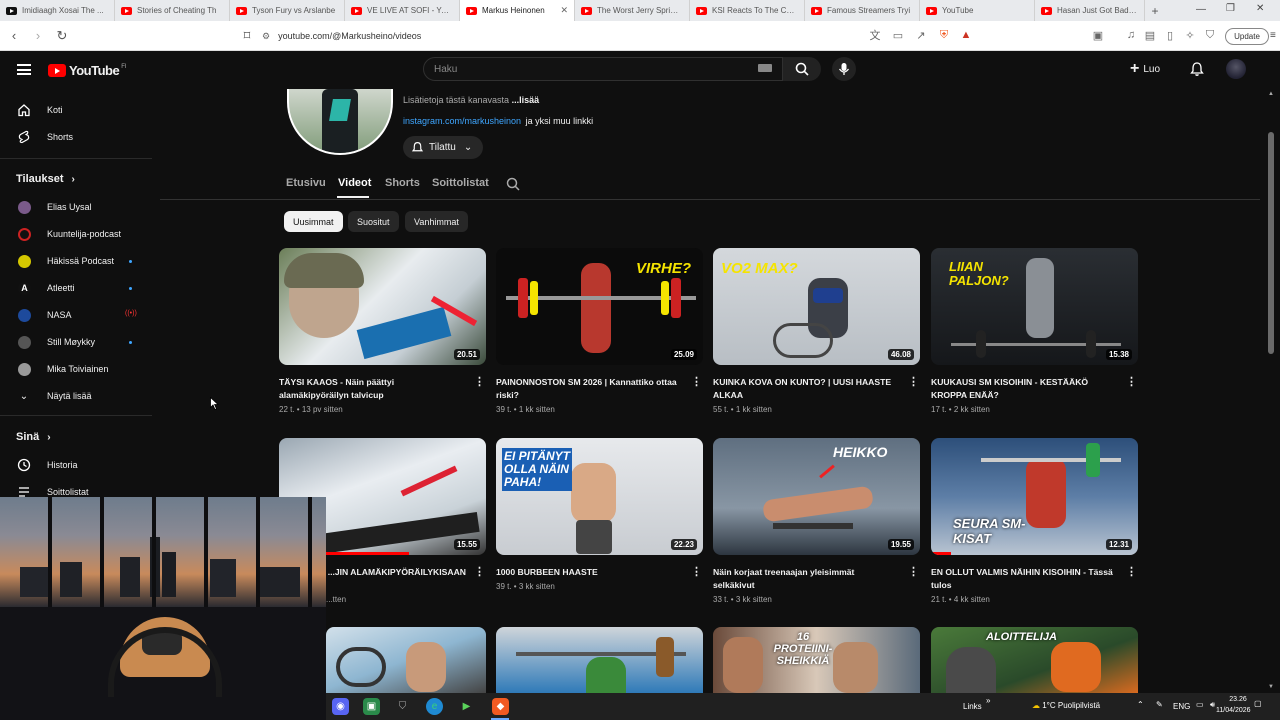 This screenshot has height=720, width=1280. Describe the element at coordinates (816, 306) in the screenshot. I see `video-thumbnail: VO2 MAX? 46.08` at that location.